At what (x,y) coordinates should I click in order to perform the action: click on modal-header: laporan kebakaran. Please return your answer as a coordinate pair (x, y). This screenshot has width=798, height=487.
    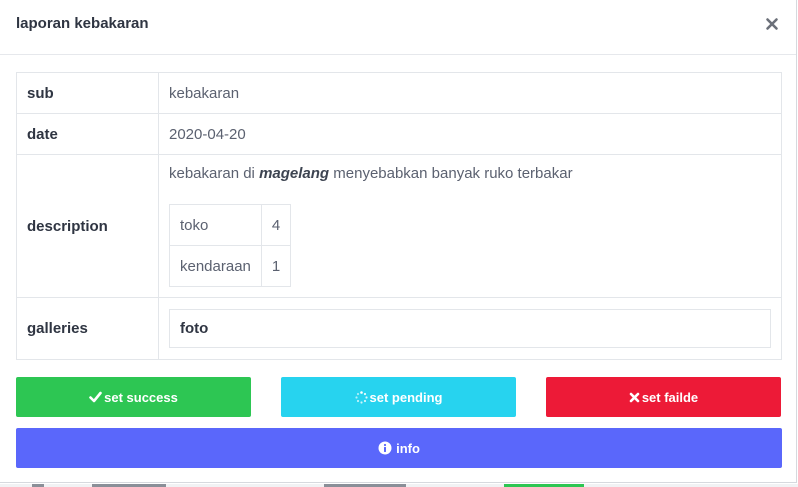
    Looking at the image, I should click on (398, 27).